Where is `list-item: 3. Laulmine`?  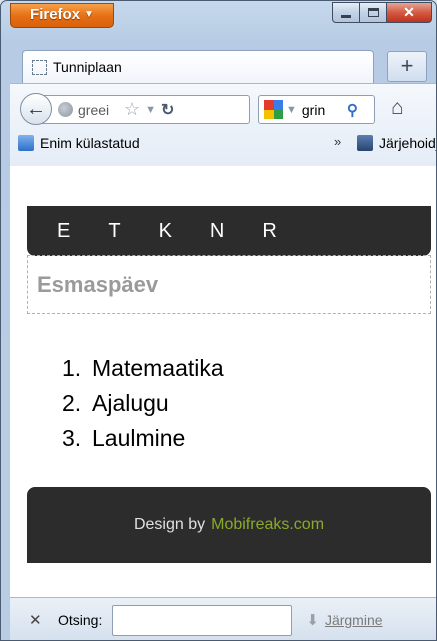 list-item: 3. Laulmine is located at coordinates (124, 438).